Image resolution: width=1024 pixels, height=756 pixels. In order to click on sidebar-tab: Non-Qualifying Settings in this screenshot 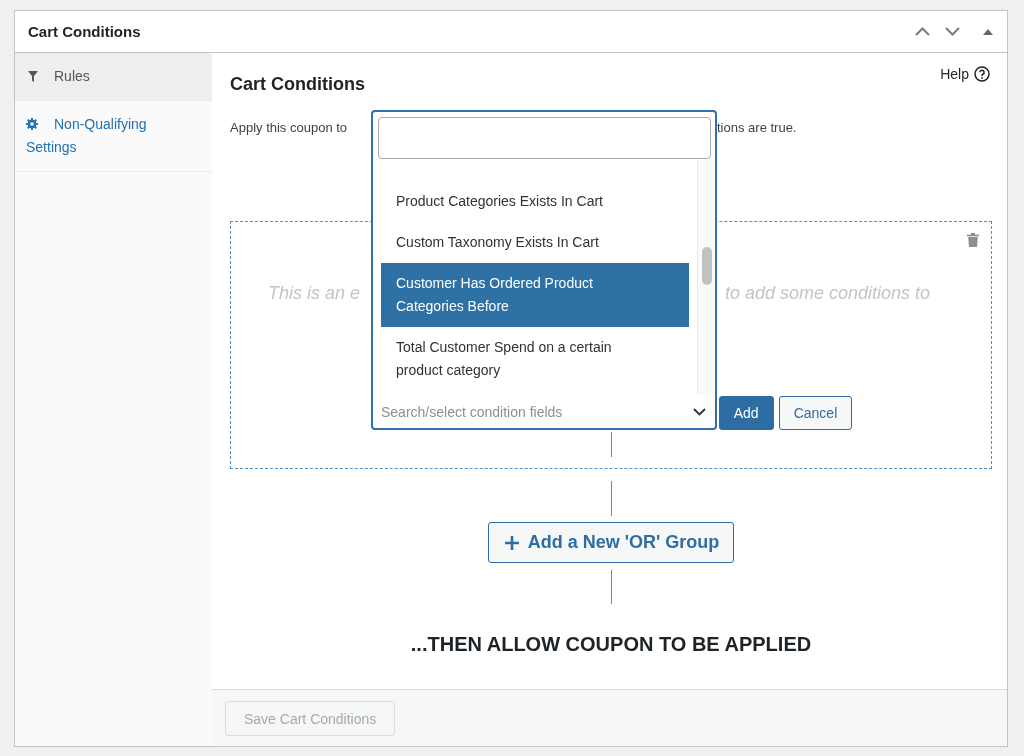, I will do `click(113, 136)`.